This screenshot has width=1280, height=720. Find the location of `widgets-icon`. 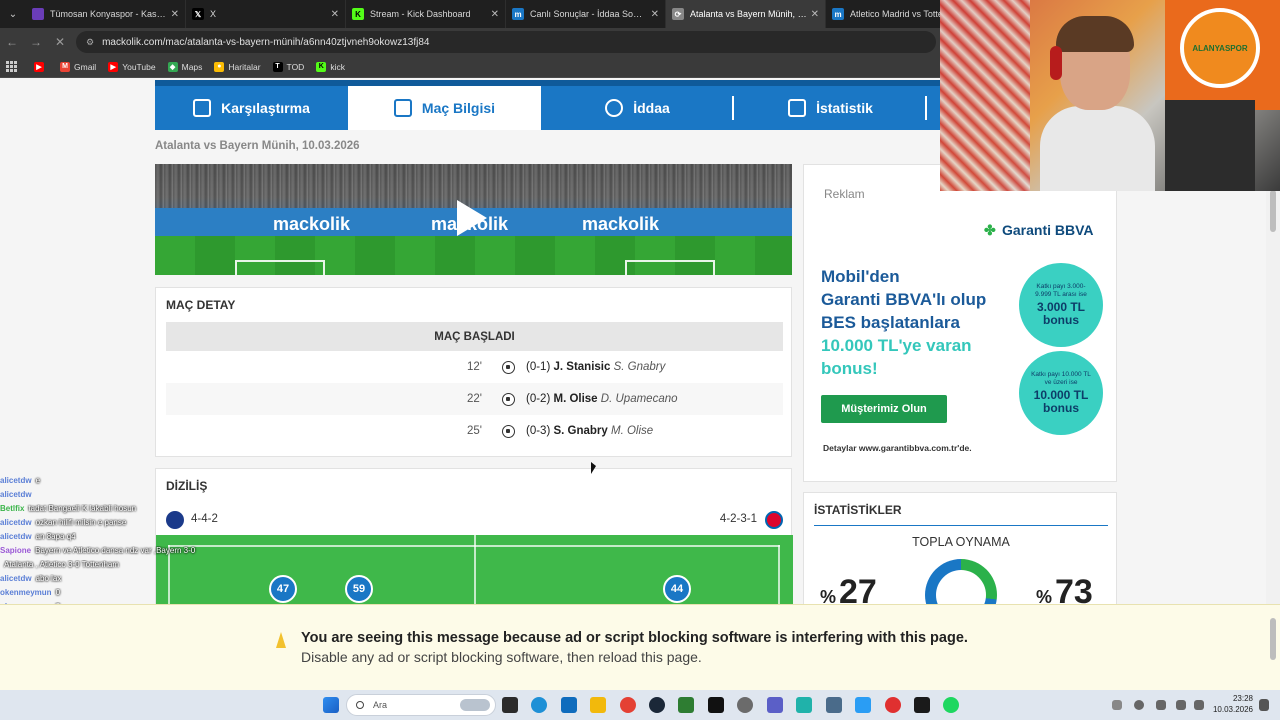

widgets-icon is located at coordinates (475, 705).